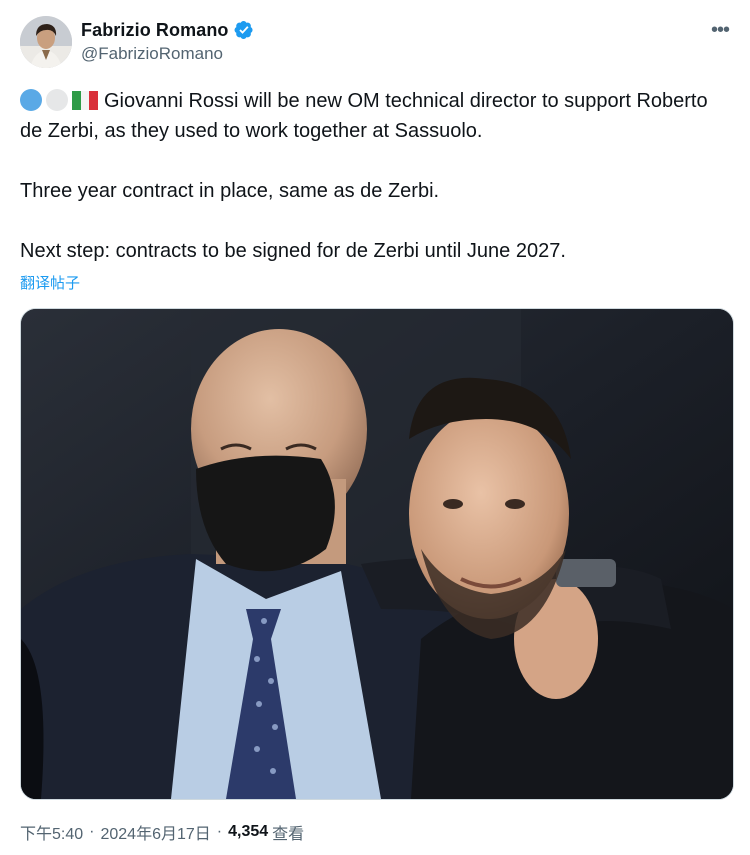  Describe the element at coordinates (155, 30) in the screenshot. I see `display-name: Fabrizio Romano` at that location.